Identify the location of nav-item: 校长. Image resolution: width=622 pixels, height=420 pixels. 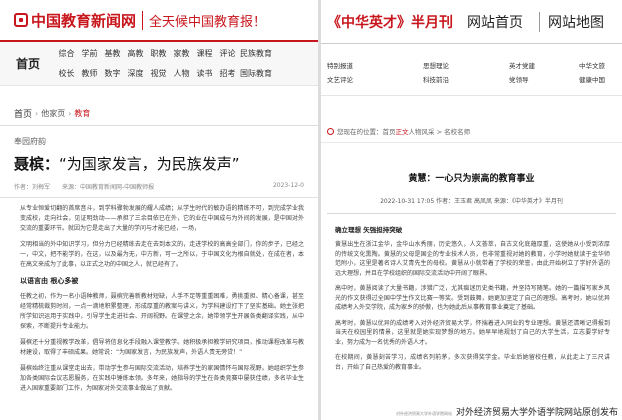
(66, 74).